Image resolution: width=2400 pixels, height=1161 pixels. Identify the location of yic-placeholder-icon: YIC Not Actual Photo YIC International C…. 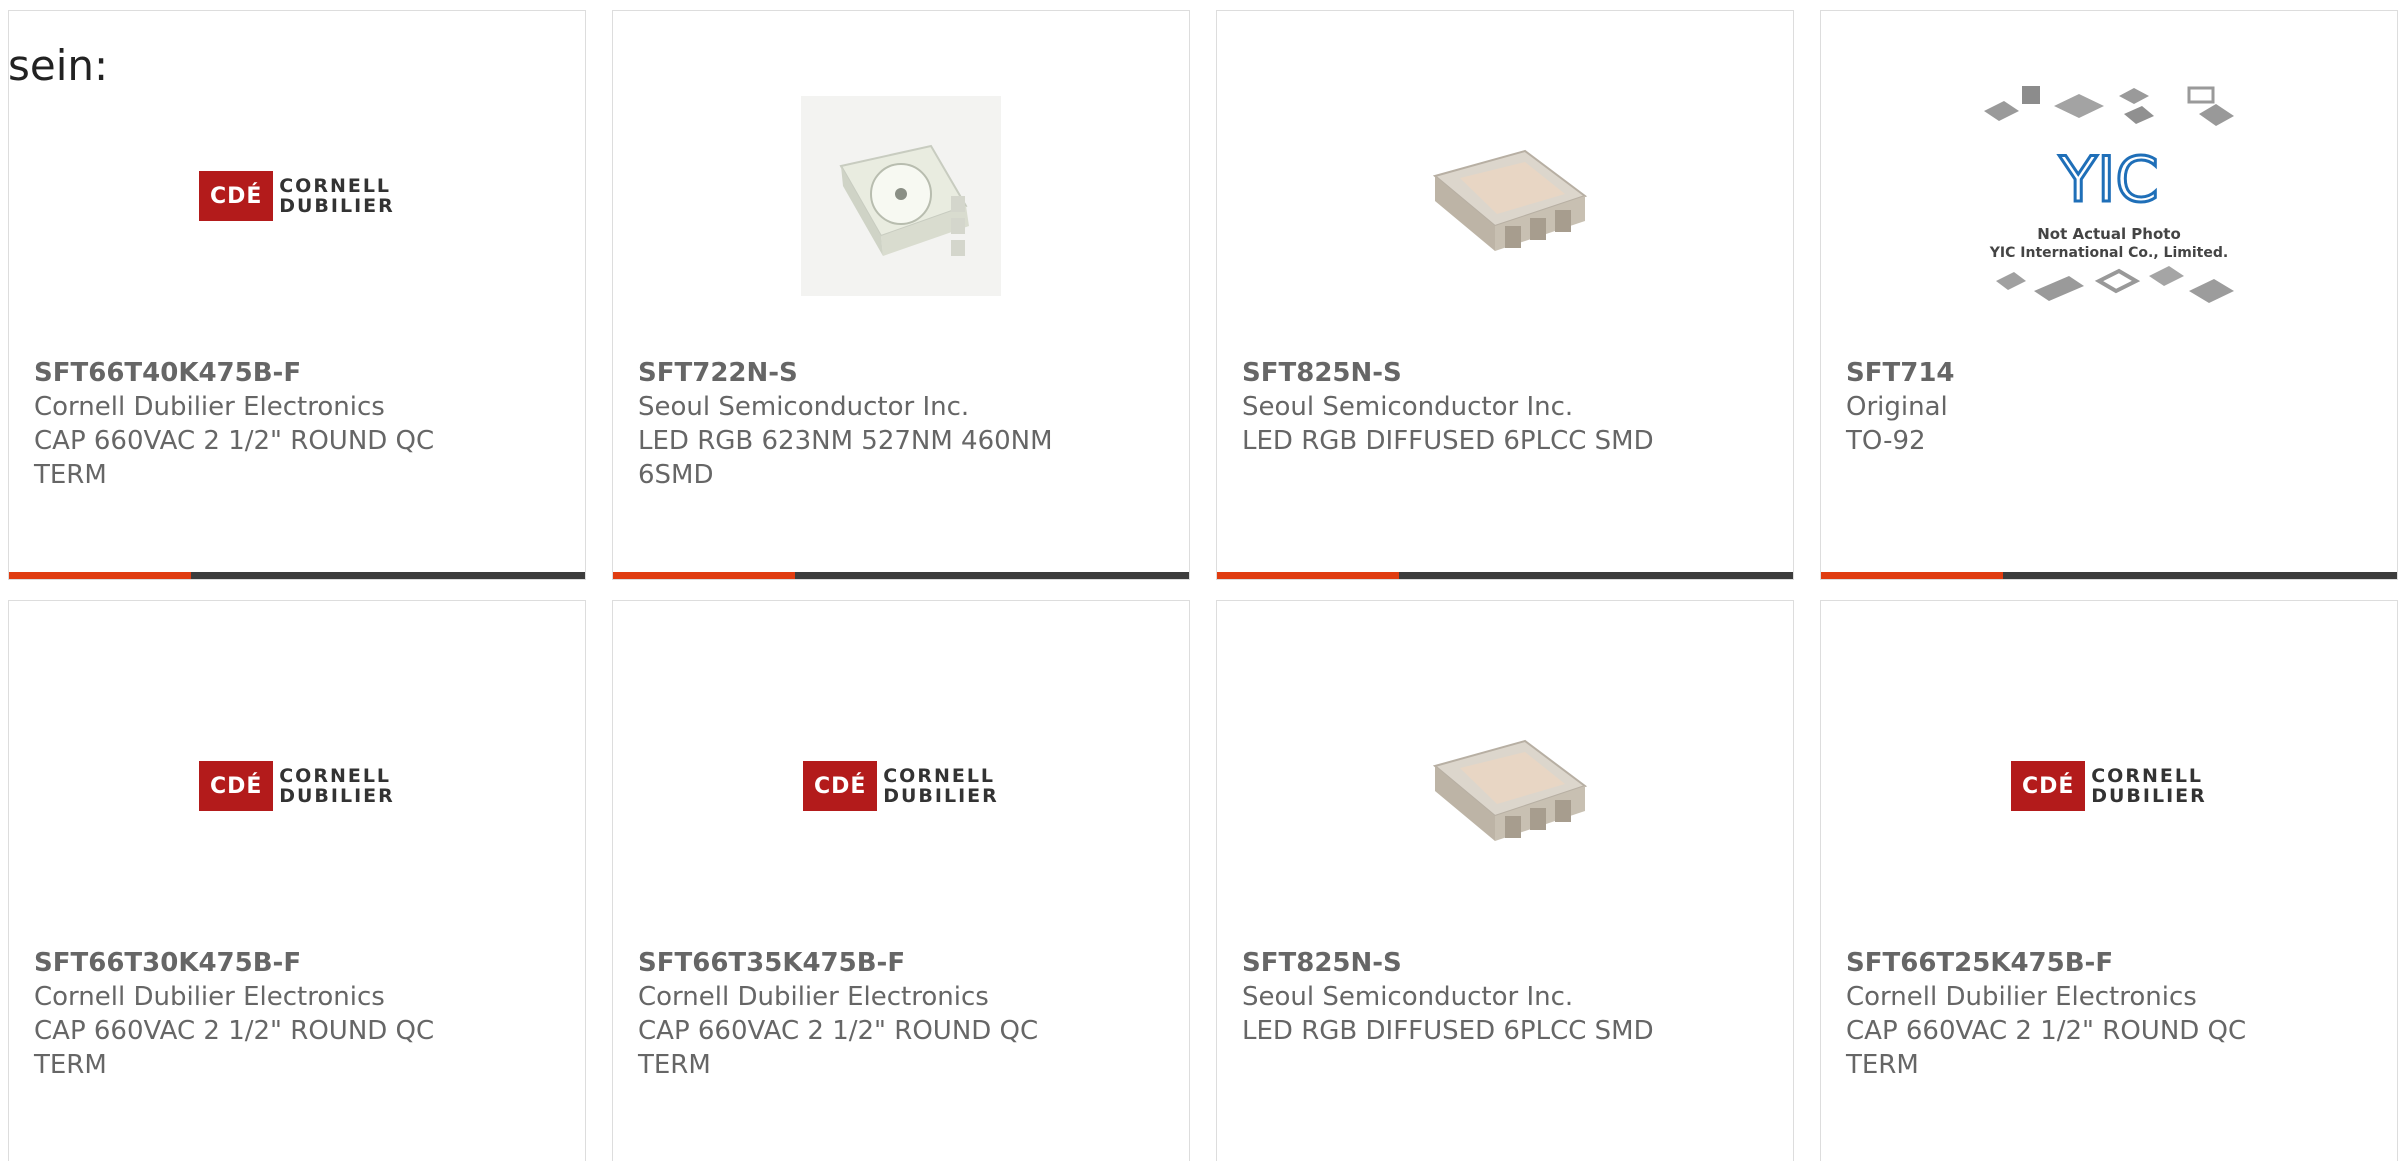
(2109, 194).